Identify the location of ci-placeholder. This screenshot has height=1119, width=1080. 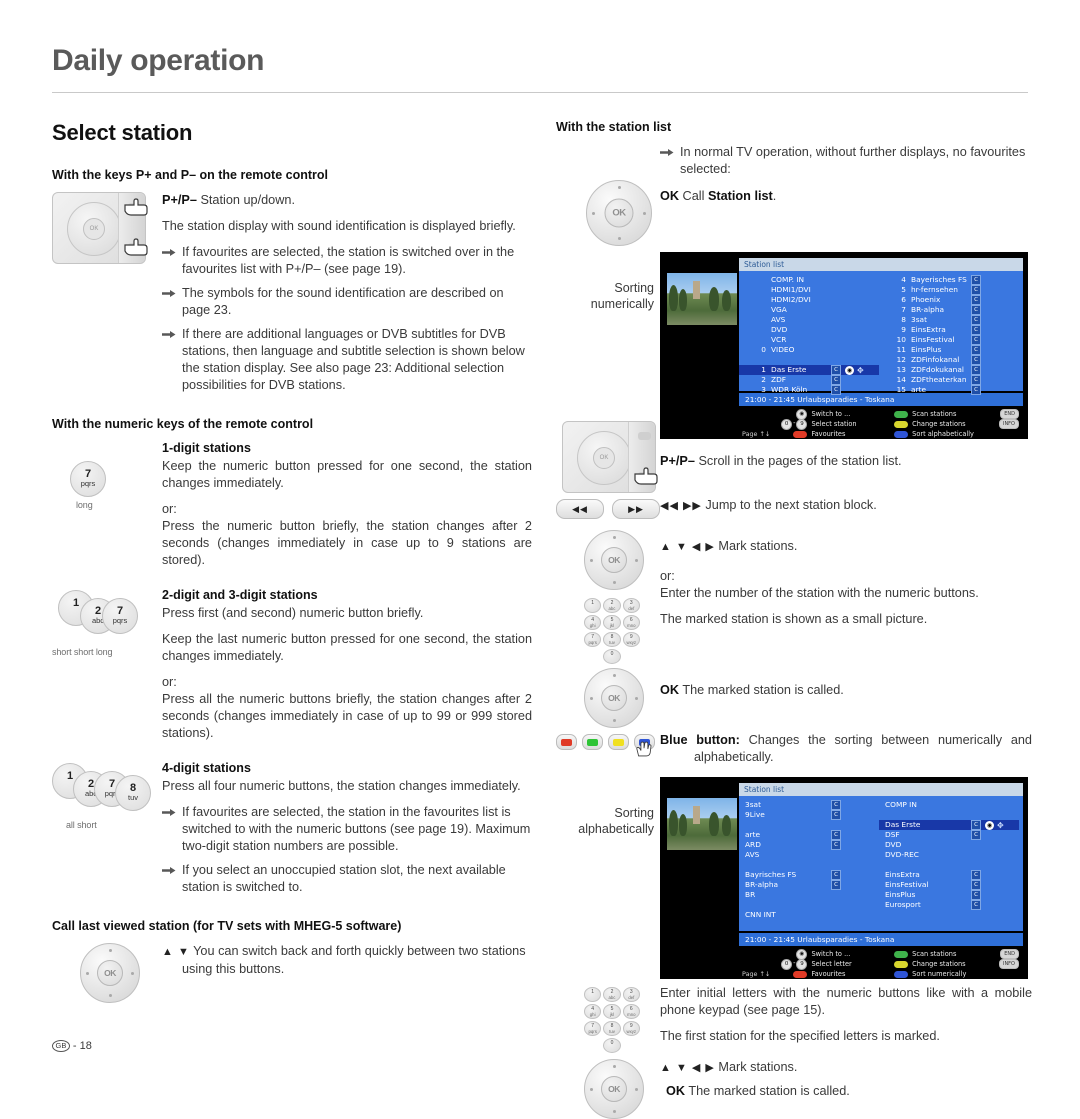
(837, 340).